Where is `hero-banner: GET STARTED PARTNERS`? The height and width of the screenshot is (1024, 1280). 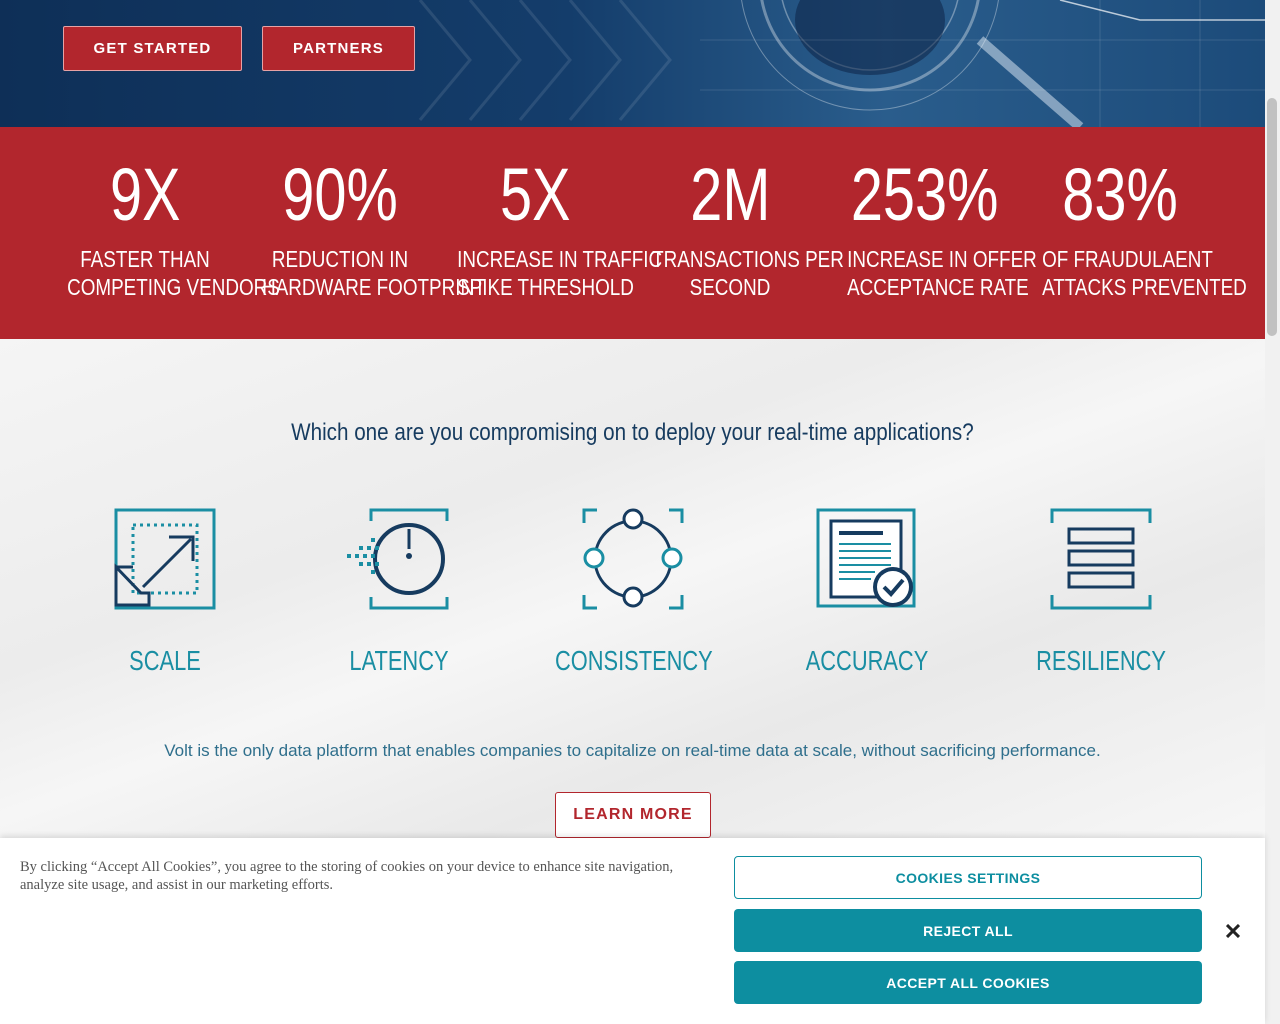
hero-banner: GET STARTED PARTNERS is located at coordinates (632, 63).